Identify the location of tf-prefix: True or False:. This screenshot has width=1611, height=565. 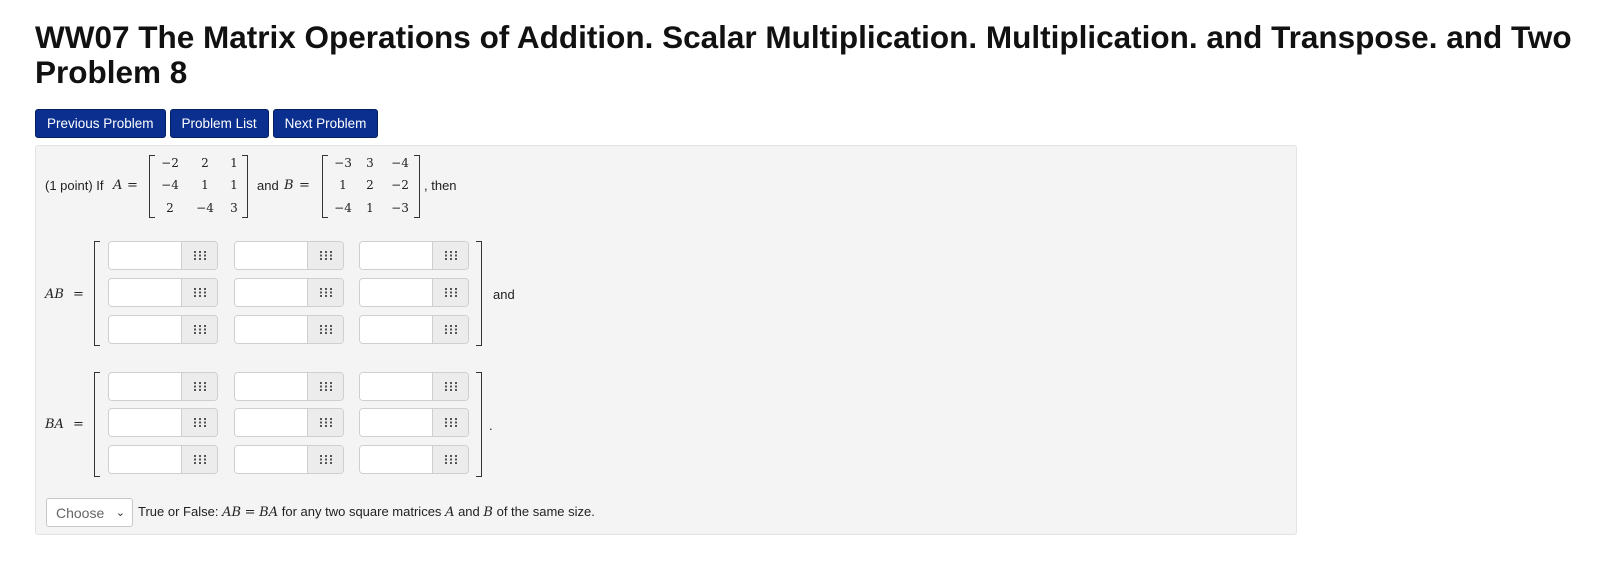
(178, 511).